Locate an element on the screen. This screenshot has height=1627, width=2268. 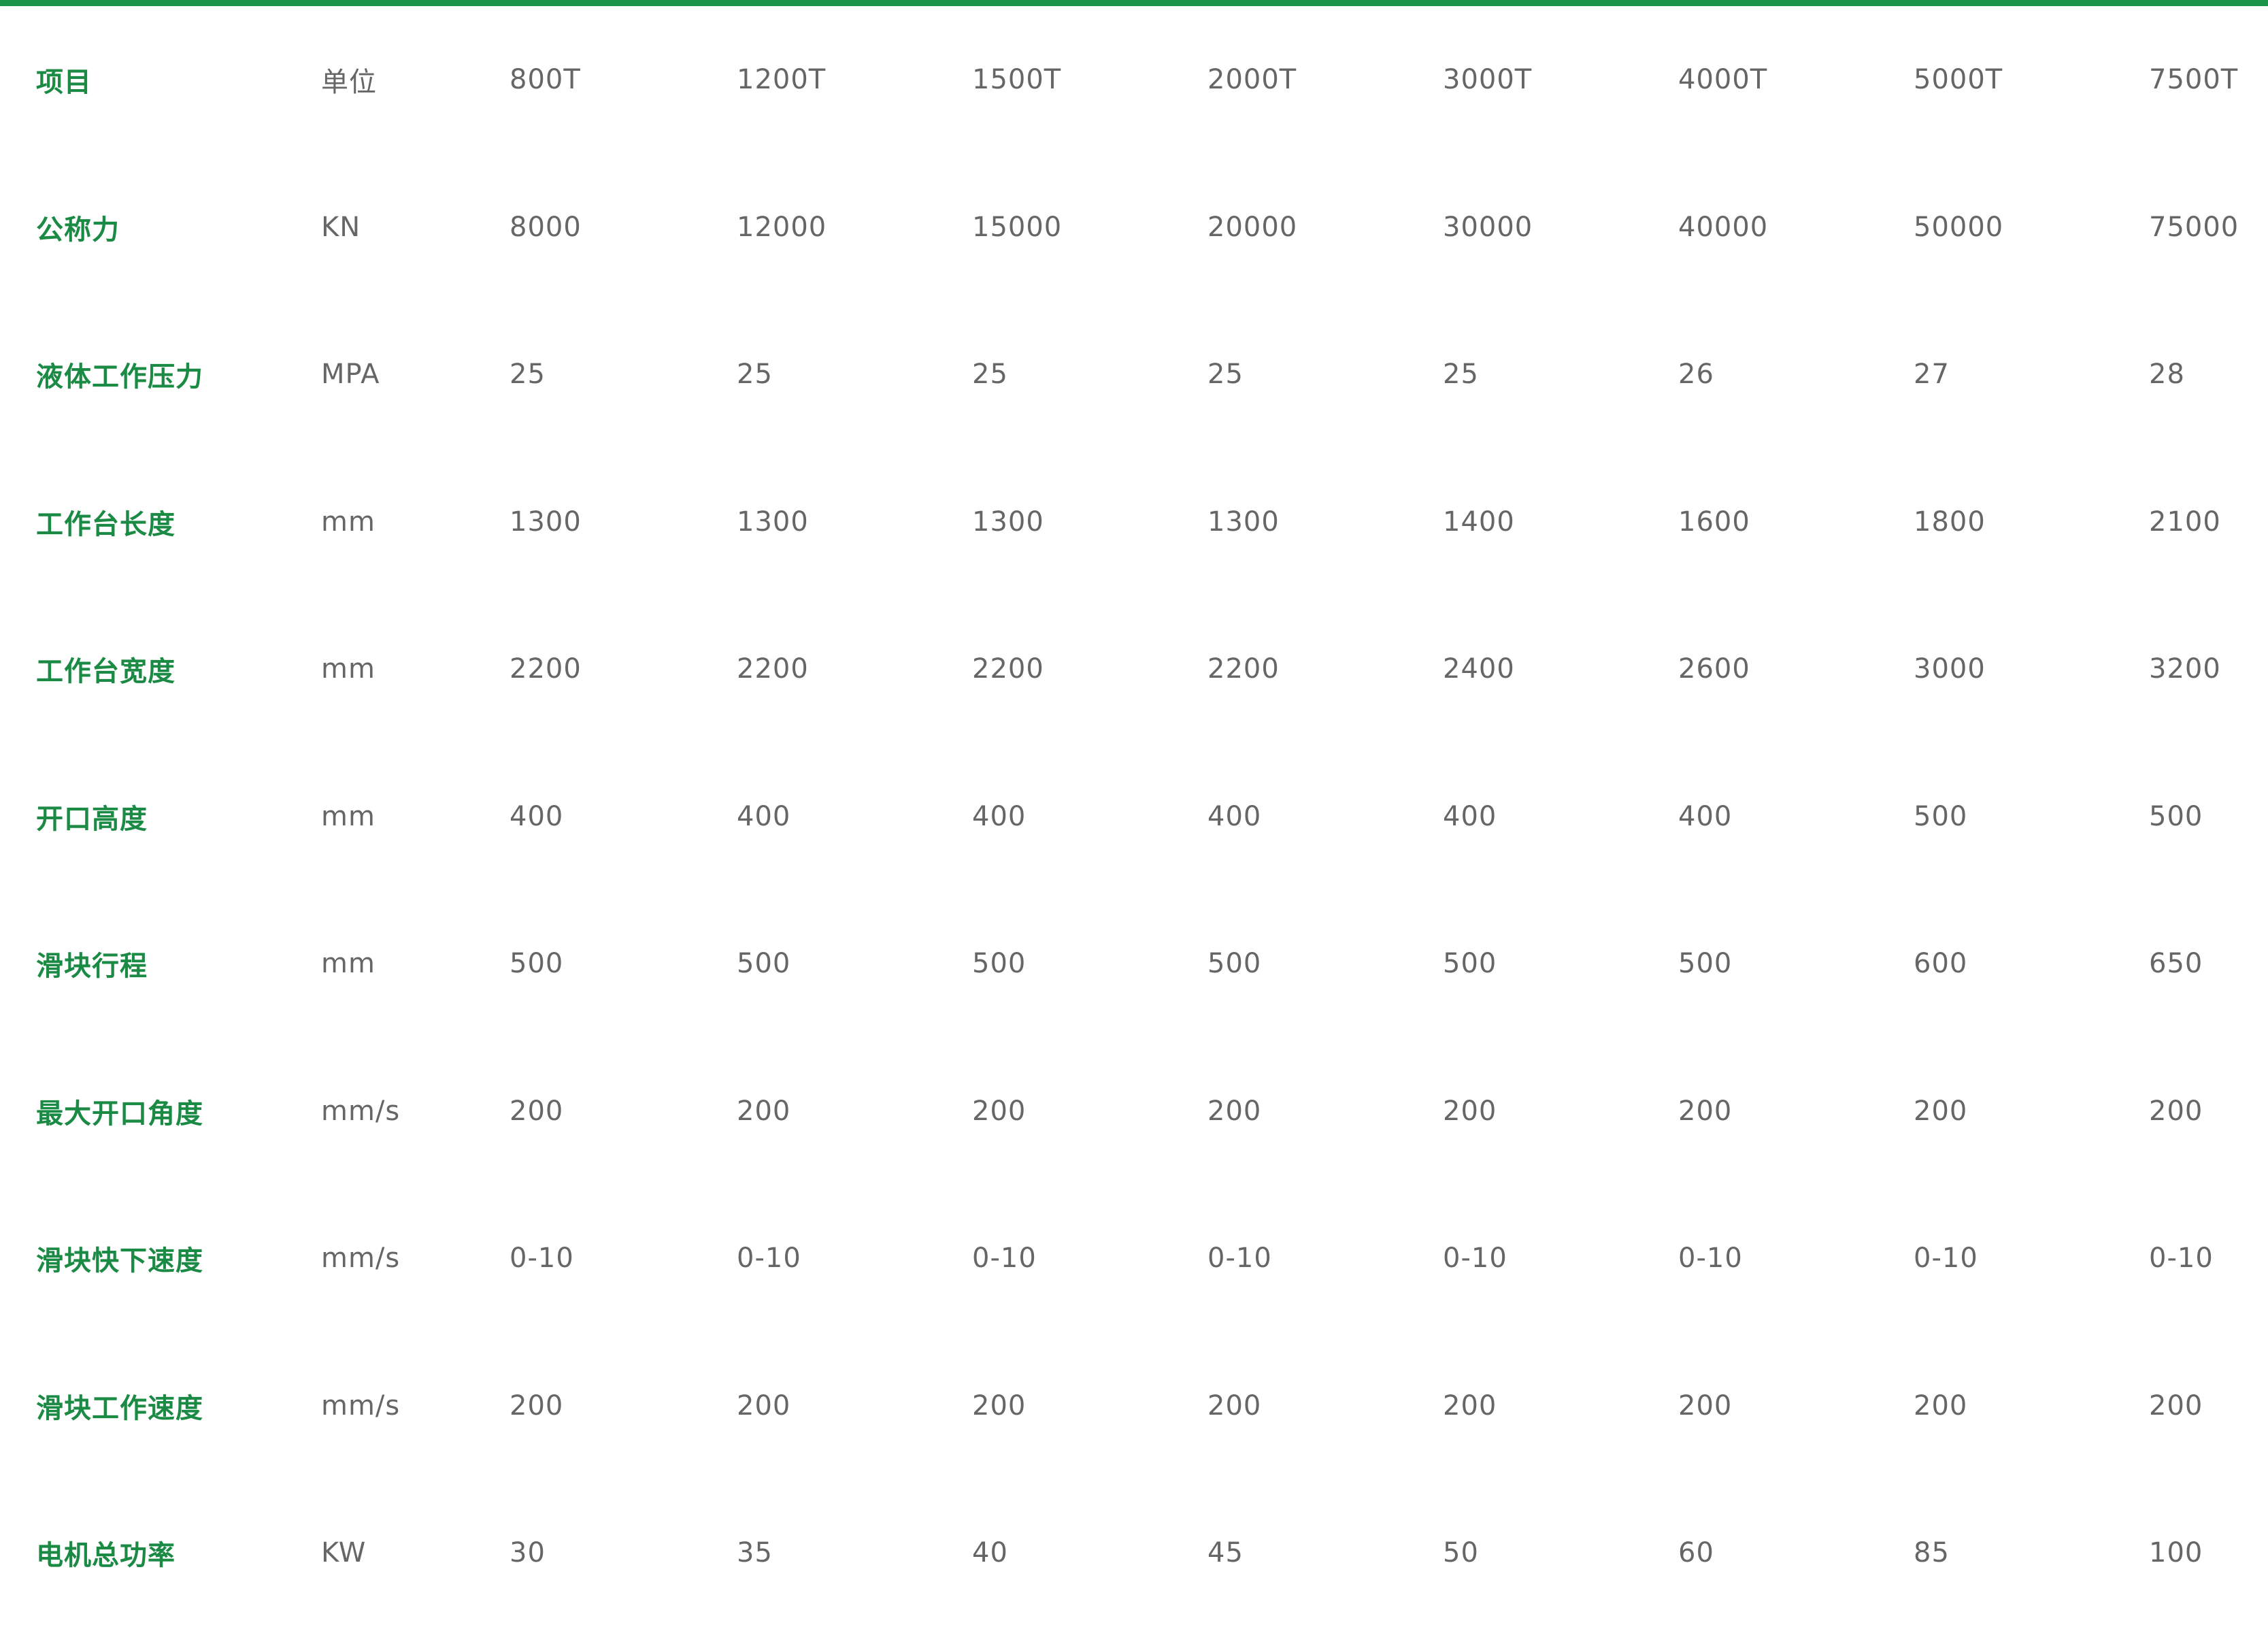
table-row: 滑块行程 mm 500 500 500 500 500 500 600 650 is located at coordinates (1134, 964).